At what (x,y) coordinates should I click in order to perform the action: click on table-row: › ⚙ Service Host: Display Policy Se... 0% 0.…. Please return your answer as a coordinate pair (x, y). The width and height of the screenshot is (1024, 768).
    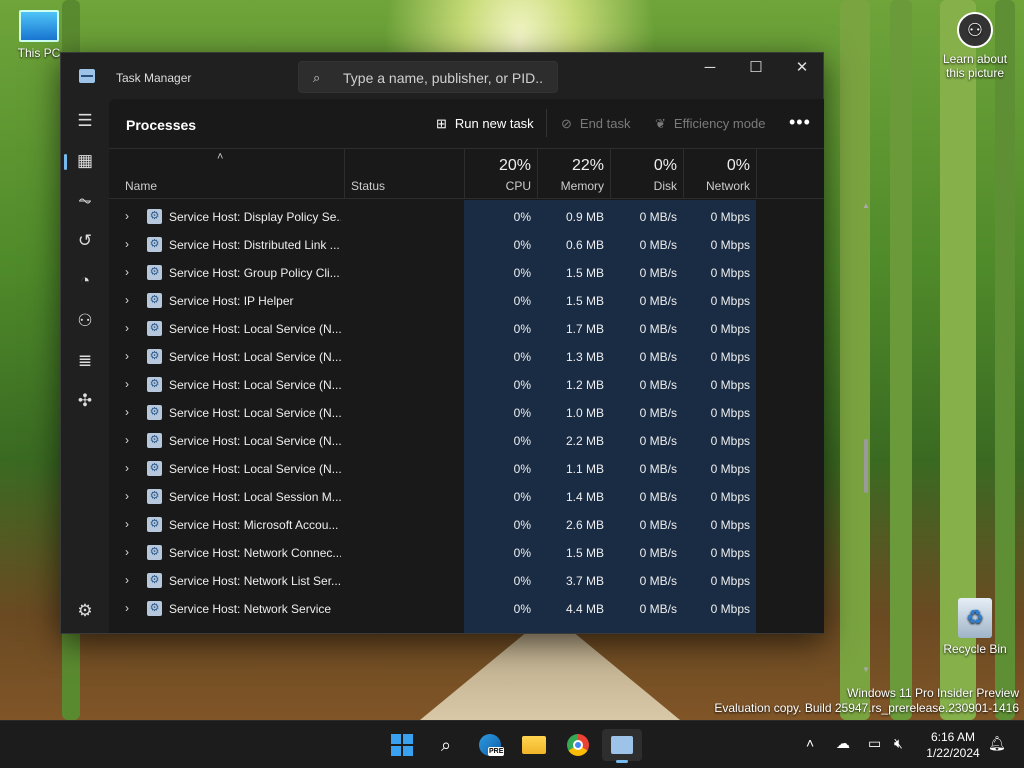
    Looking at the image, I should click on (434, 217).